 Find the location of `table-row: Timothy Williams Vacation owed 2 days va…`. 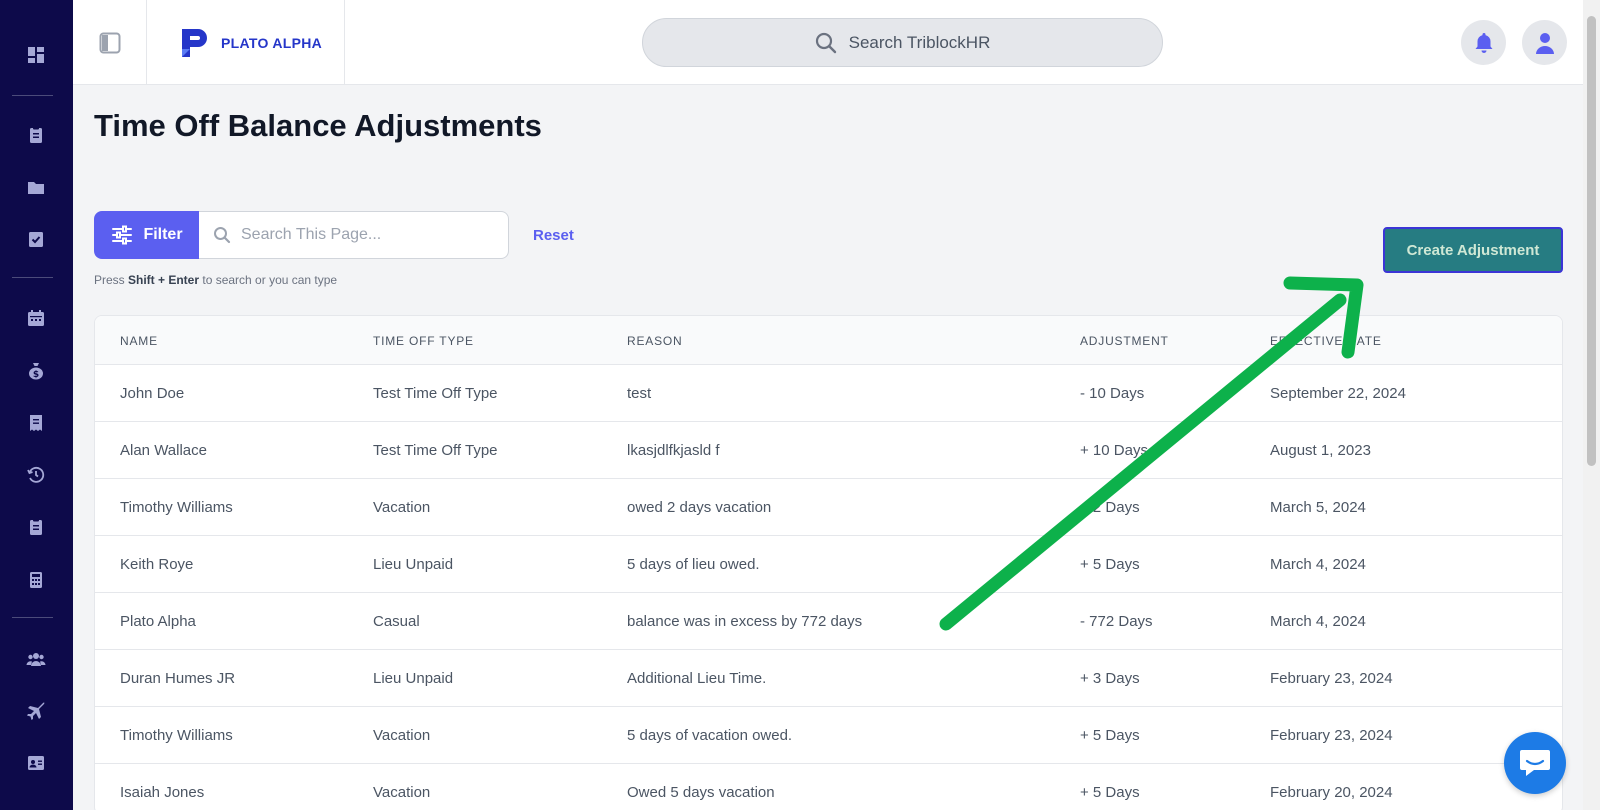

table-row: Timothy Williams Vacation owed 2 days va… is located at coordinates (828, 507).